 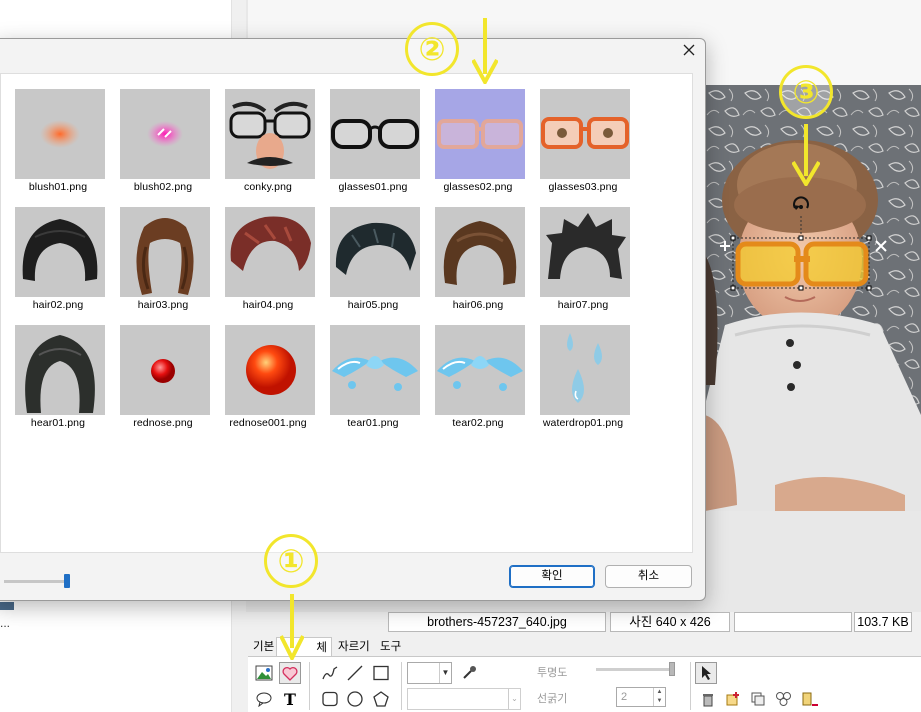 What do you see at coordinates (390, 647) in the screenshot?
I see `tab-tools: 도구` at bounding box center [390, 647].